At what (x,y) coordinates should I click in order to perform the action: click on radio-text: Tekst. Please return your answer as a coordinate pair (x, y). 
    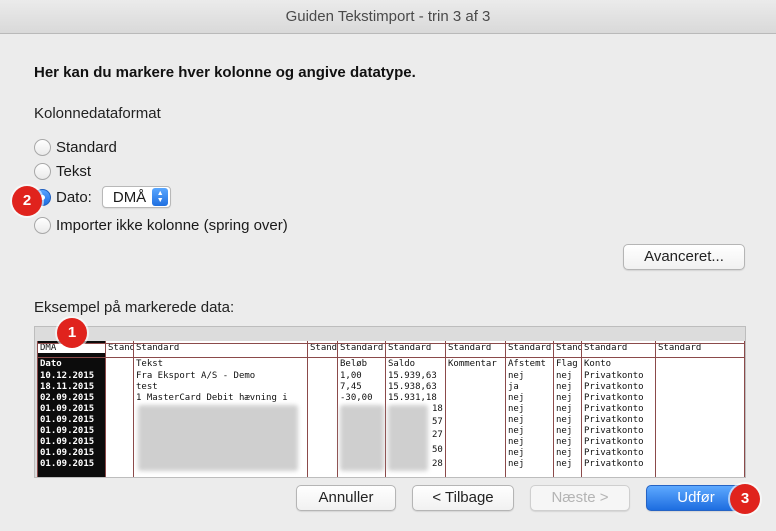
    Looking at the image, I should click on (62, 171).